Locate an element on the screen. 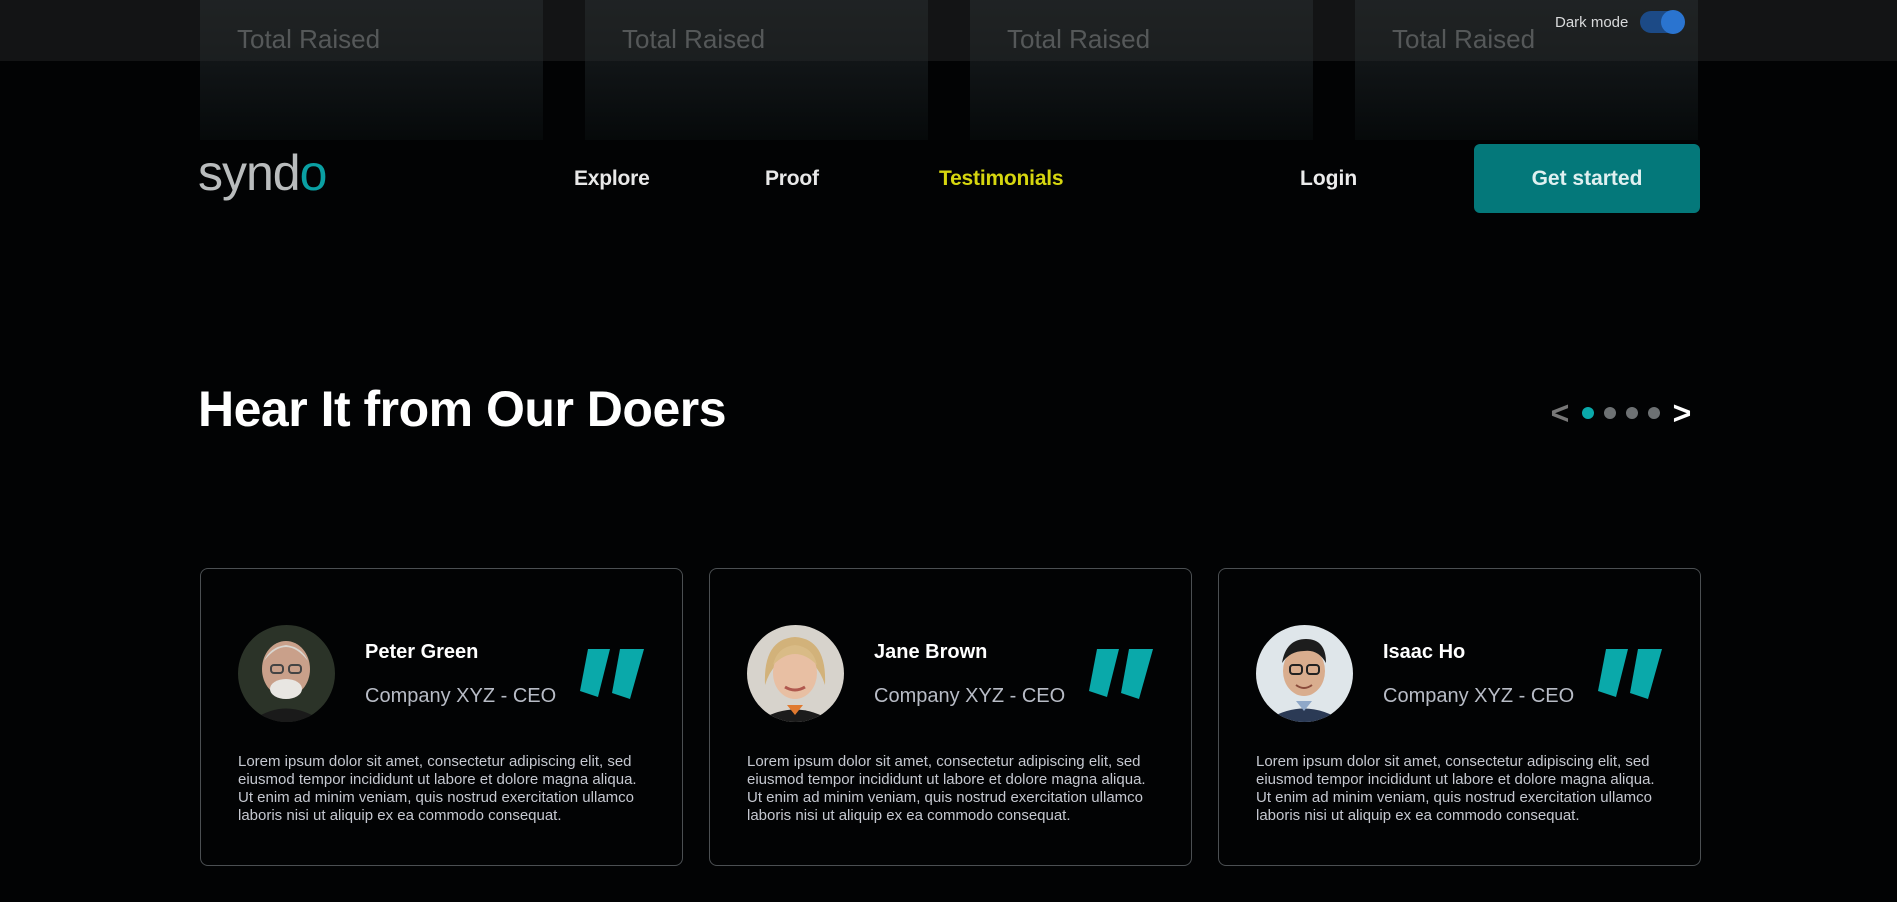  get-started-button: Get started is located at coordinates (1587, 178).